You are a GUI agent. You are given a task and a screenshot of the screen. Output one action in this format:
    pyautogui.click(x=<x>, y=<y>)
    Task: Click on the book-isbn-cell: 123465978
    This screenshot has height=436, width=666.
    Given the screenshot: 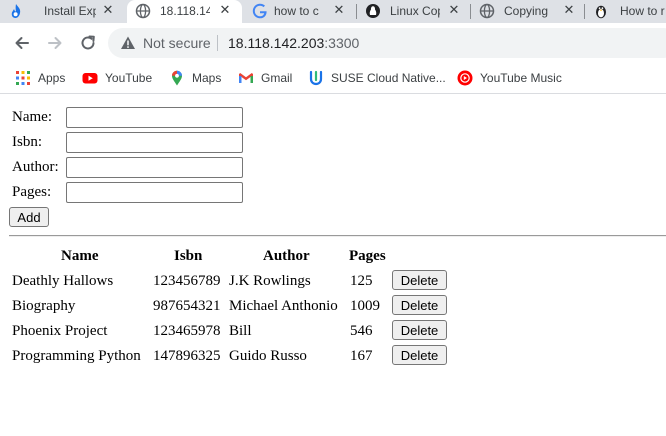 What is the action you would take?
    pyautogui.click(x=187, y=331)
    